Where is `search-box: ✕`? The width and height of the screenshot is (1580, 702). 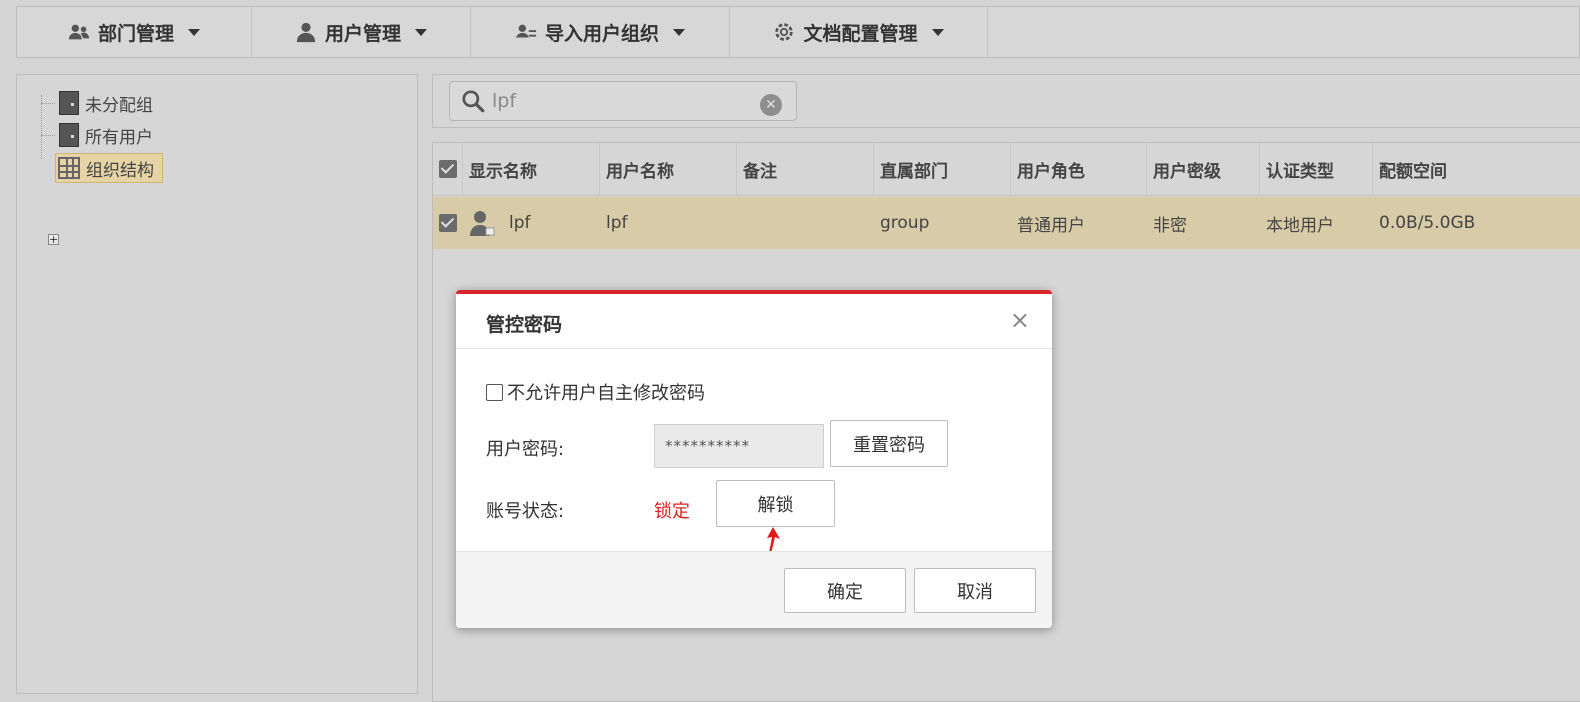
search-box: ✕ is located at coordinates (623, 101).